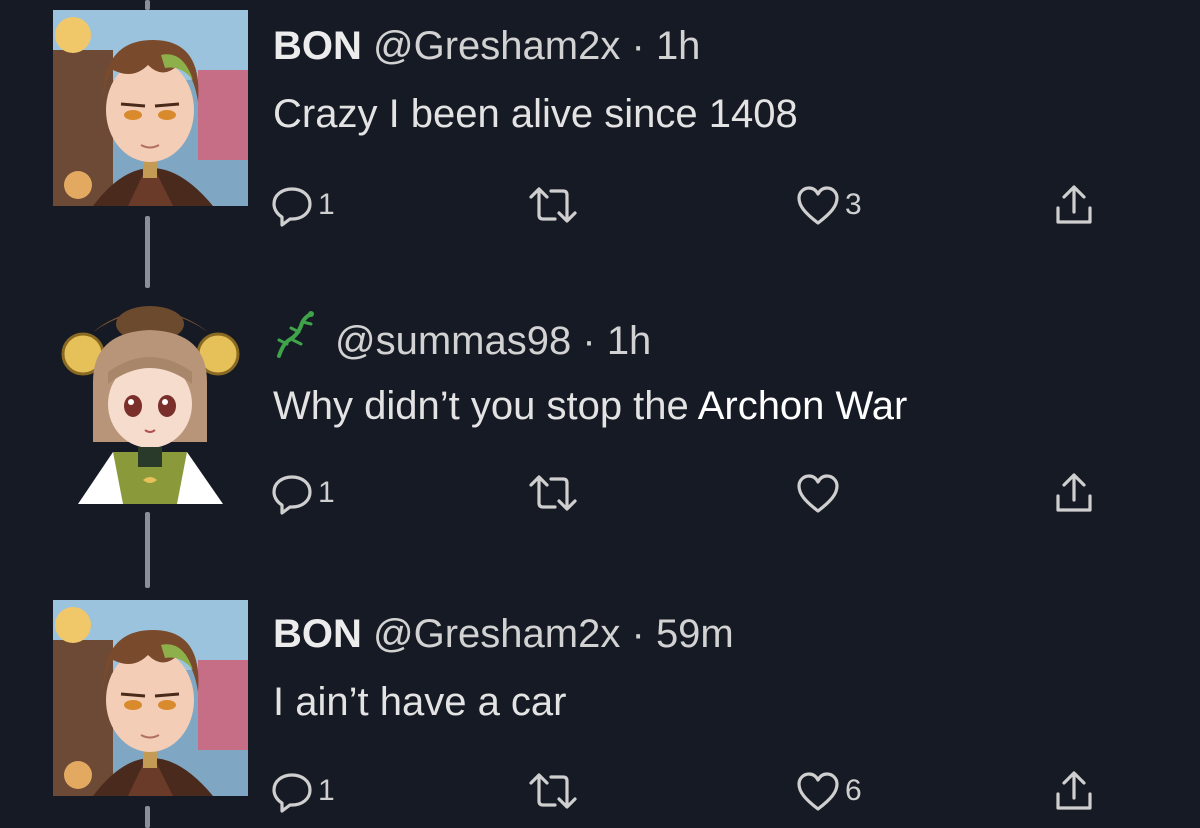  I want to click on like-button, so click(820, 493).